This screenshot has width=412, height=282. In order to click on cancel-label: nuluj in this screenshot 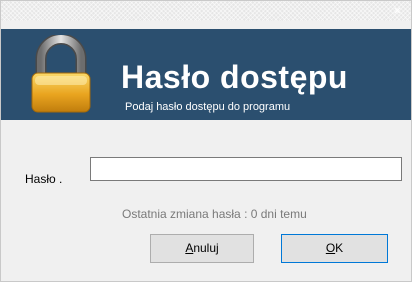, I will do `click(206, 248)`.